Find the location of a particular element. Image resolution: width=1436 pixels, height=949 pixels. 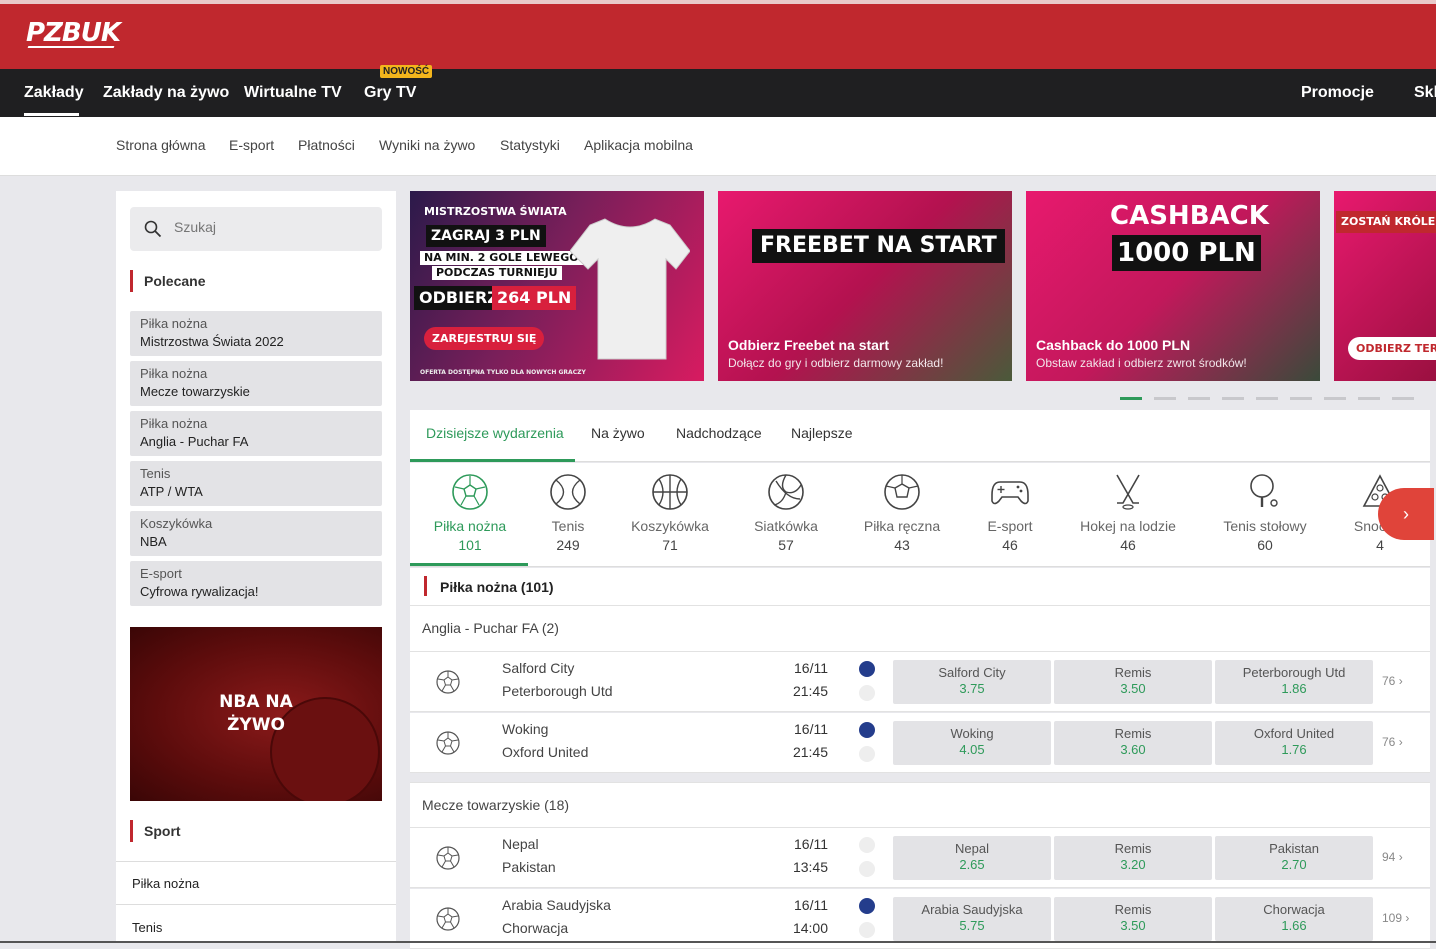

odd-label: Chorwacja is located at coordinates (1294, 909).